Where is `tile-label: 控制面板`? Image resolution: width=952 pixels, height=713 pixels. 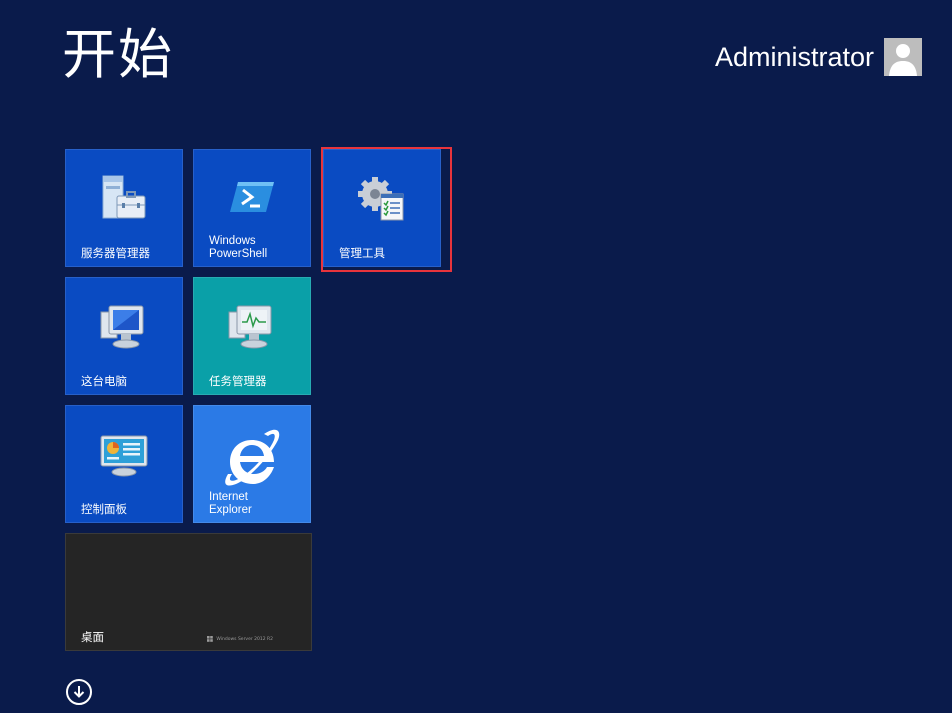 tile-label: 控制面板 is located at coordinates (104, 510).